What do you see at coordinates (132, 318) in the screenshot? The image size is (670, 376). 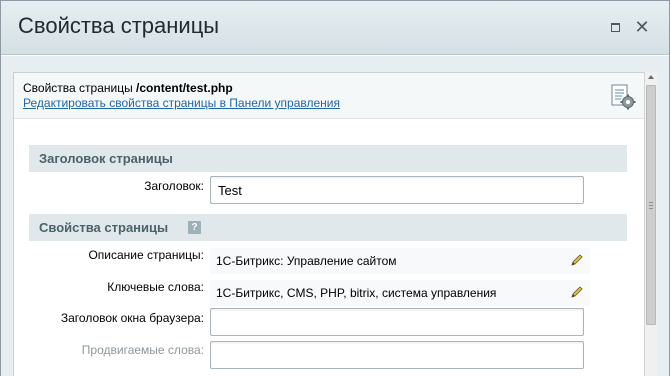 I see `browser-title-label: Заголовок окна браузера:` at bounding box center [132, 318].